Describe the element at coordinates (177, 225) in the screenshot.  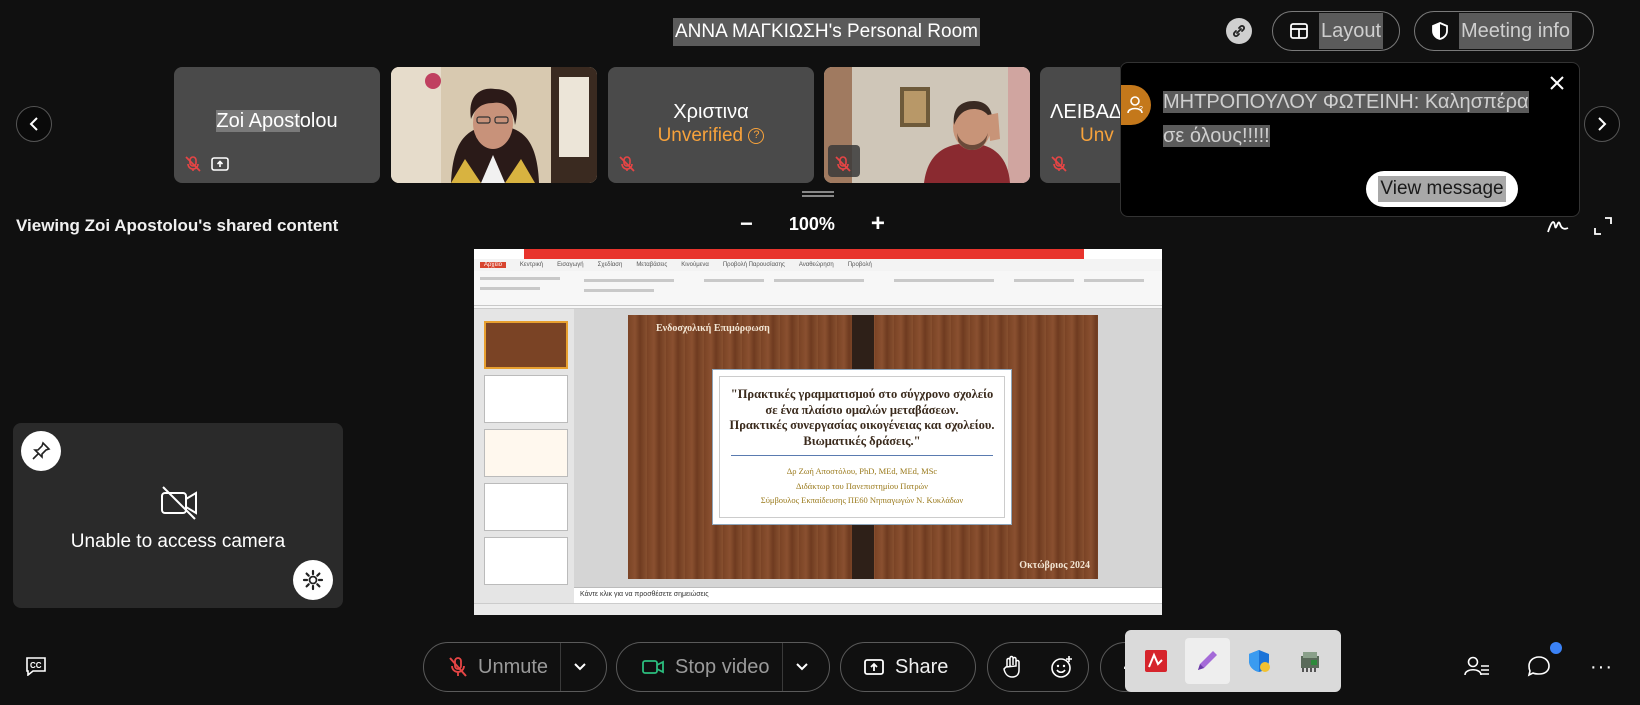
I see `viewing-shared-content-label: Viewing Zoi Apostolou's shared content` at that location.